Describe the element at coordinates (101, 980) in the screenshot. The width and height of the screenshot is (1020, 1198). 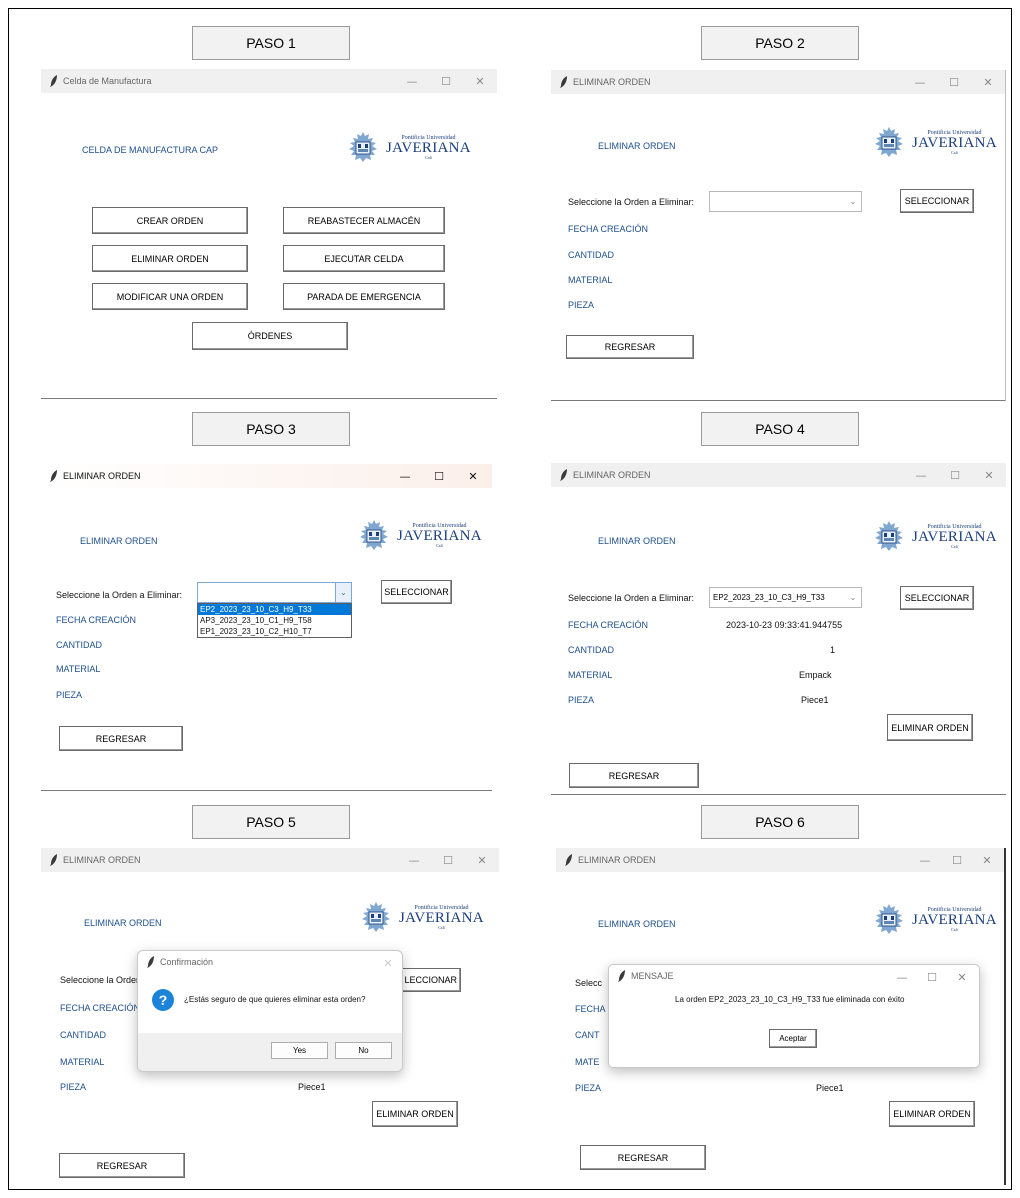
I see `select-order-label: Seleccione la Orden` at that location.